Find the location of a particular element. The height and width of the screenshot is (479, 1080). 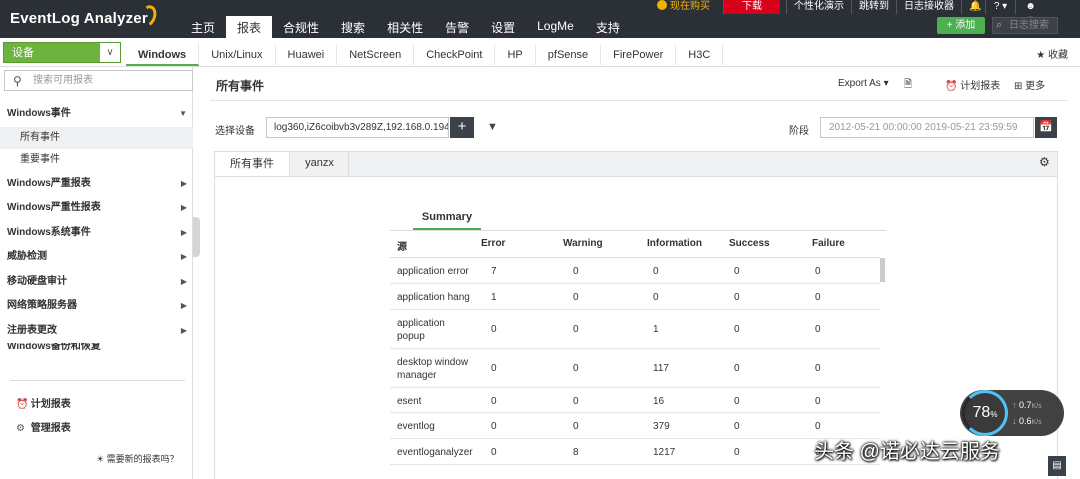

arrow-up-icon: ↑ is located at coordinates (1014, 405).